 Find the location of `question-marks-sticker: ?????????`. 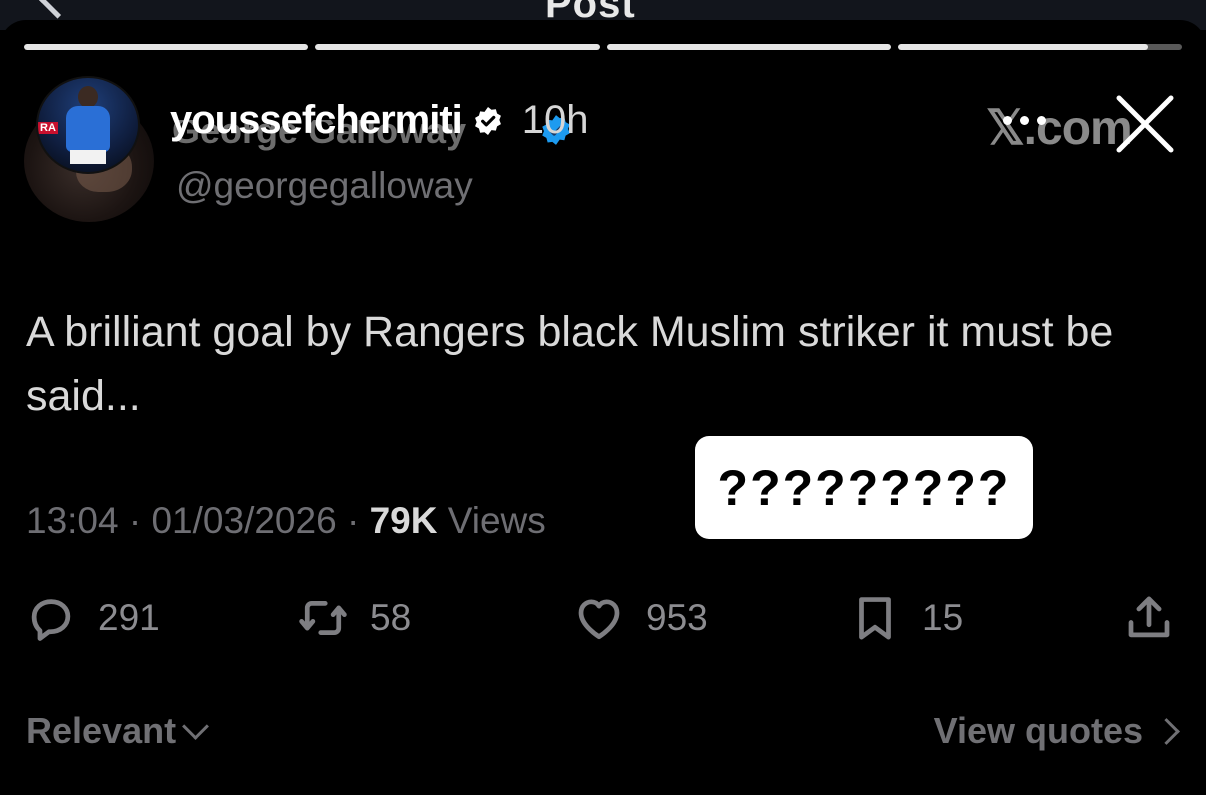

question-marks-sticker: ????????? is located at coordinates (864, 487).